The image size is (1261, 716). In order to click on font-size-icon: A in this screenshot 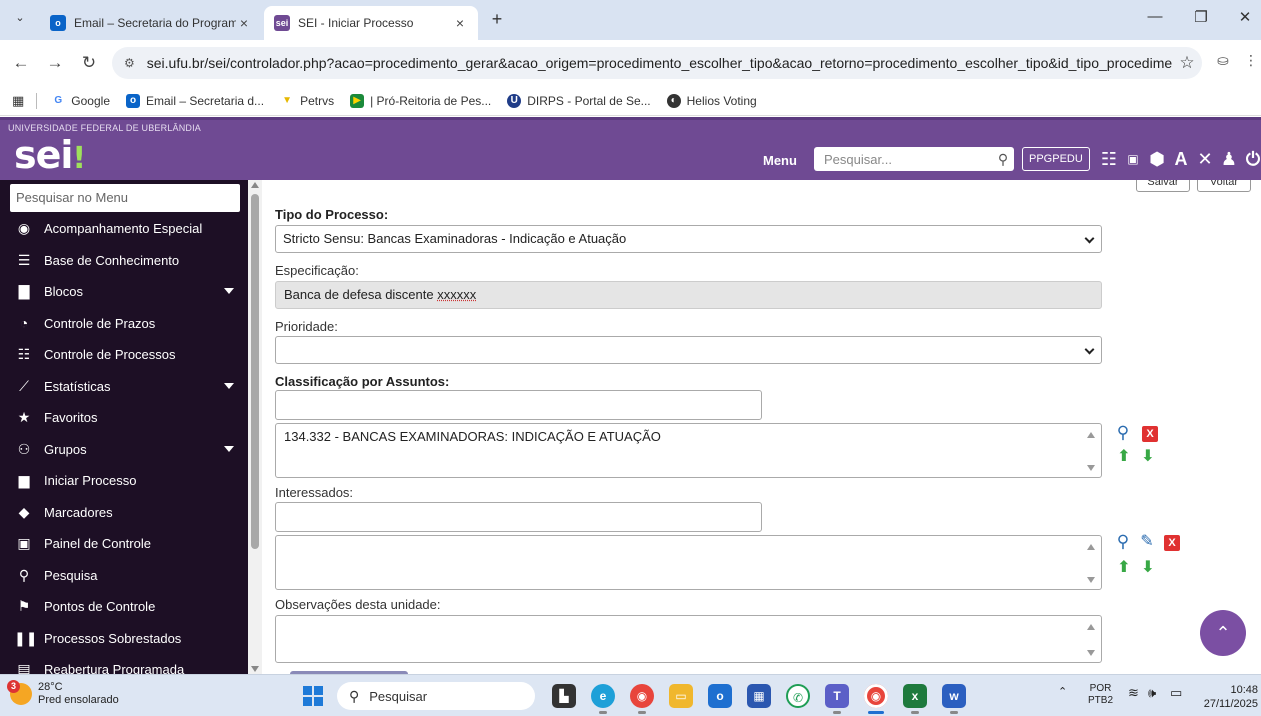, I will do `click(1181, 159)`.